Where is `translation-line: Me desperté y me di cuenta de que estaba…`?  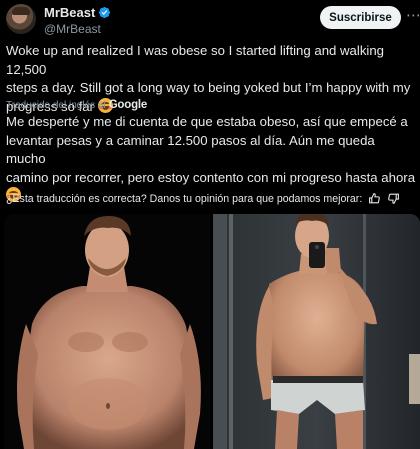
translation-line: Me desperté y me di cuenta de que estaba… is located at coordinates (207, 121).